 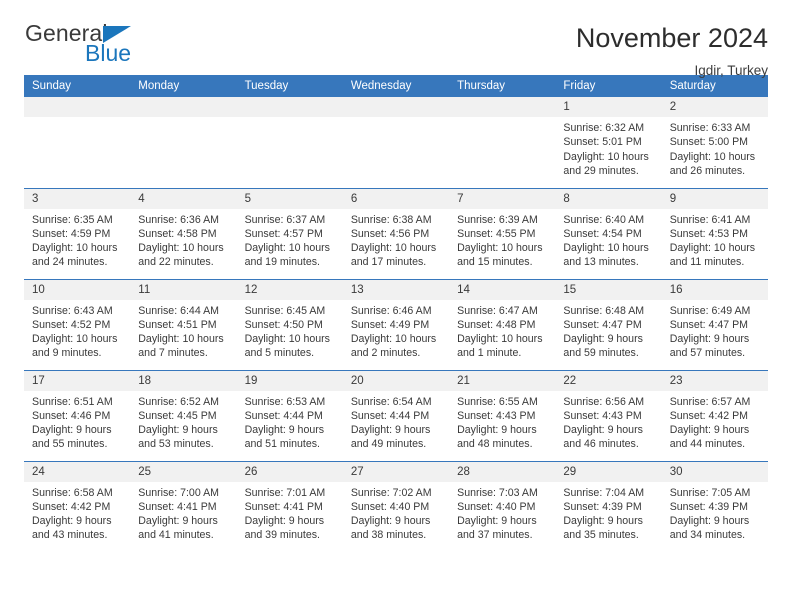 What do you see at coordinates (183, 289) in the screenshot?
I see `day-number: 11` at bounding box center [183, 289].